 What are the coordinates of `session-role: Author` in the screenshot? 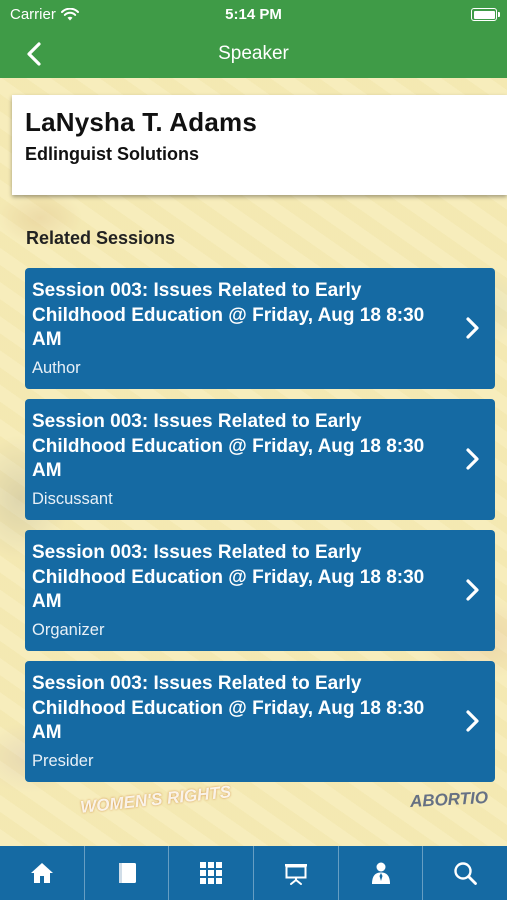 It's located at (56, 367).